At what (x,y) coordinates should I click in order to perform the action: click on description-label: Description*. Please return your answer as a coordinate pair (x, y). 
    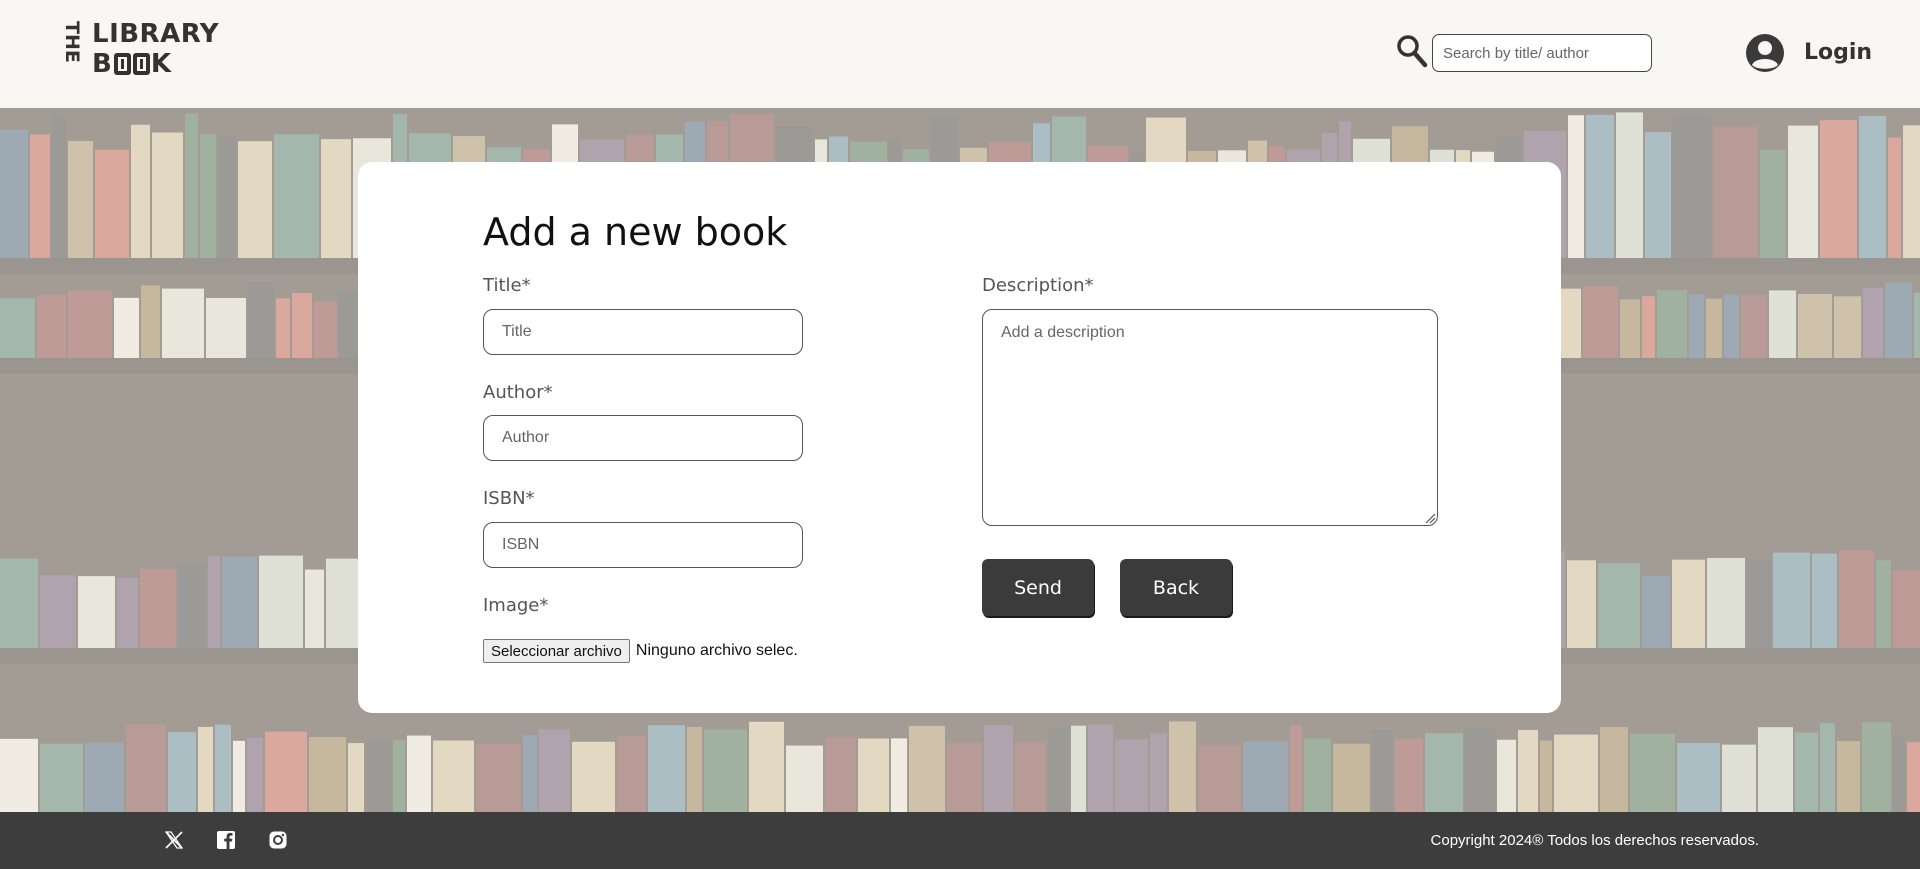
    Looking at the image, I should click on (1038, 285).